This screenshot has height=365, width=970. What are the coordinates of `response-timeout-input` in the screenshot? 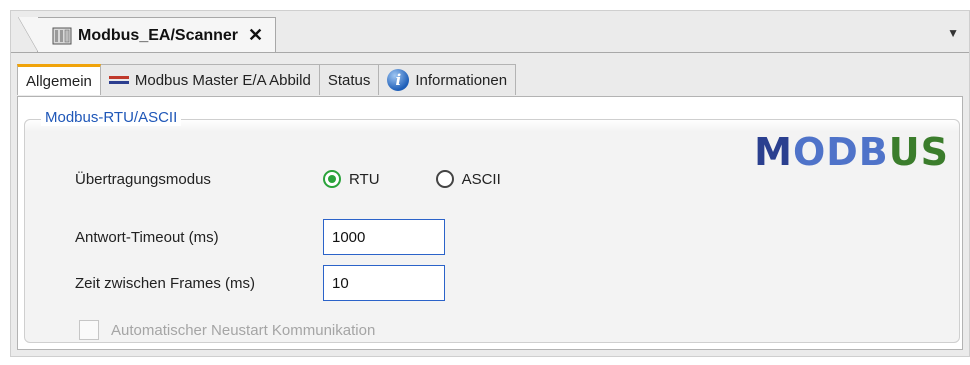 It's located at (384, 237).